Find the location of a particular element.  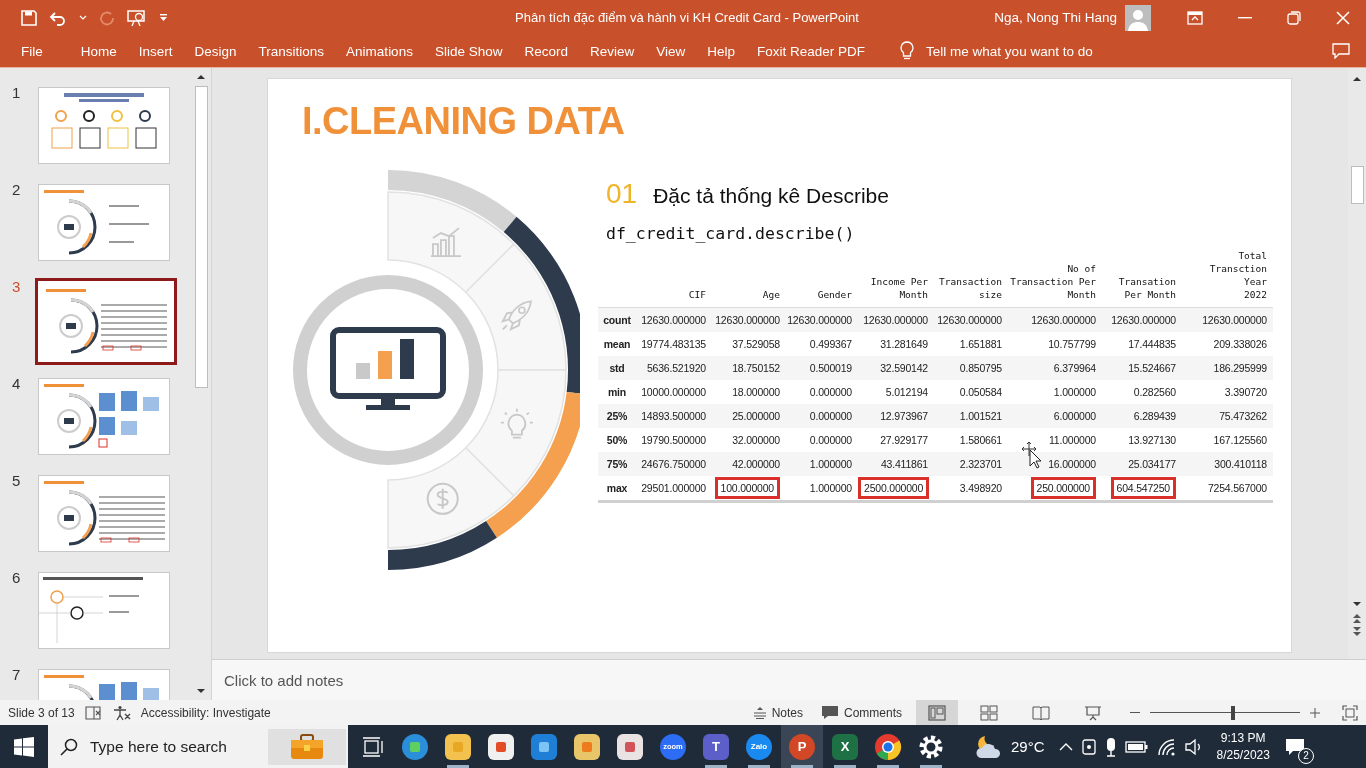

slide-number: 1 is located at coordinates (16, 92).